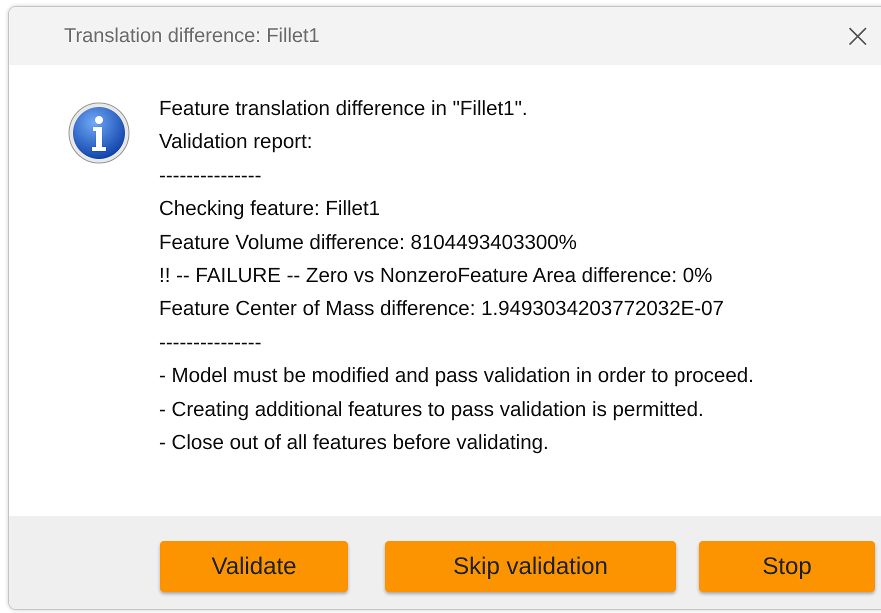 This screenshot has width=881, height=613. I want to click on message-line: Checking feature: Fillet1, so click(270, 209).